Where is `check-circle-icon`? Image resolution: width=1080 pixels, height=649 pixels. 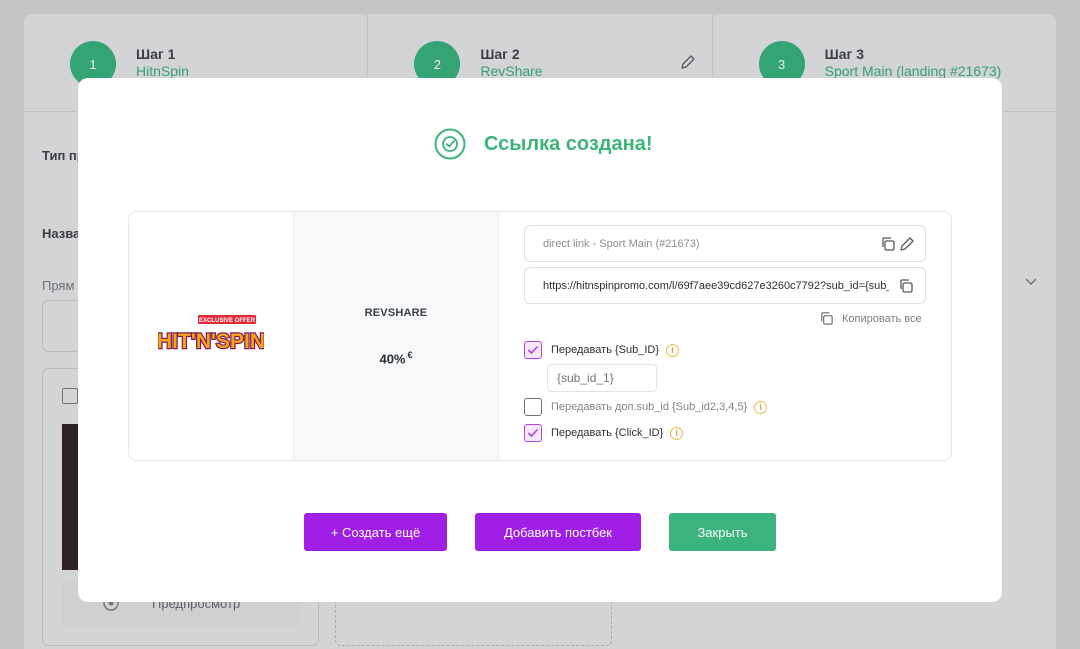
check-circle-icon is located at coordinates (450, 144).